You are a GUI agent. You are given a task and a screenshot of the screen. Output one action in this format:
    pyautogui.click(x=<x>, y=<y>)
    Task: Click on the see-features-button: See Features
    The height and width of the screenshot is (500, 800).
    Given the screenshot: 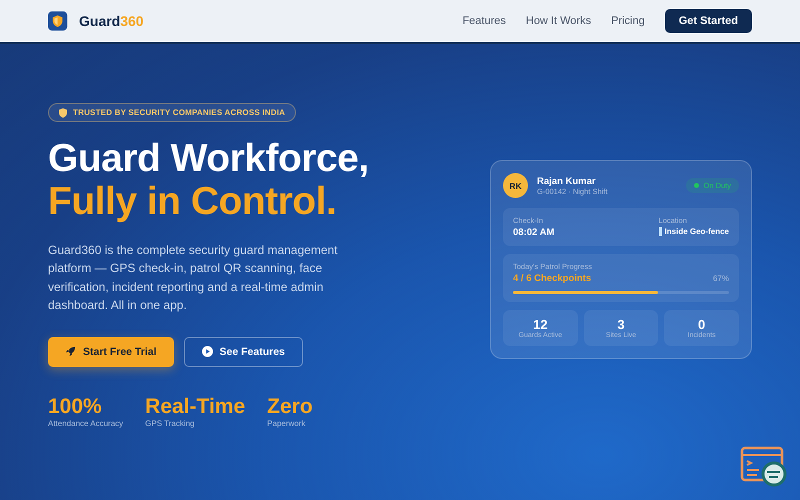 What is the action you would take?
    pyautogui.click(x=243, y=351)
    